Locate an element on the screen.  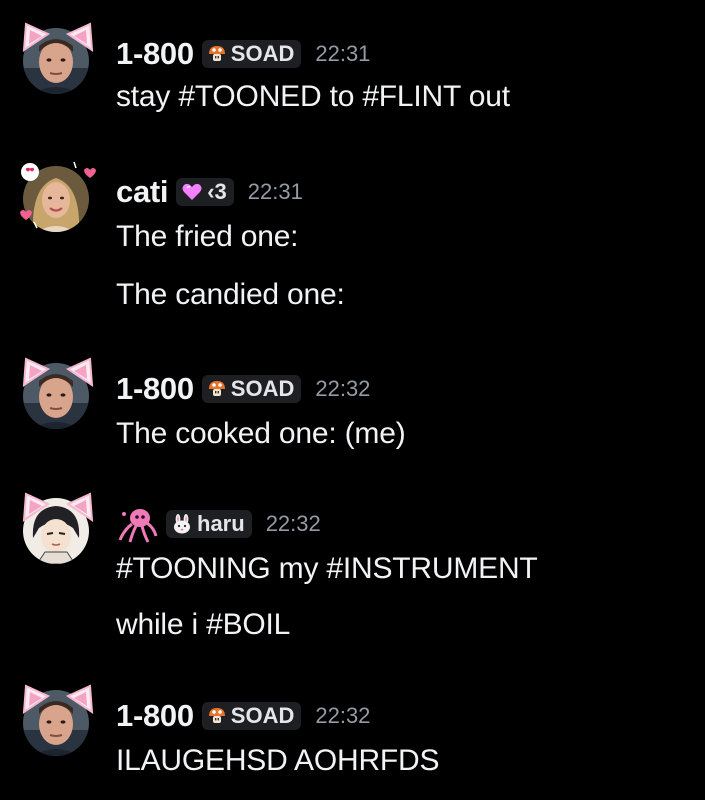
message-text: The cooked one: (me) is located at coordinates (261, 433).